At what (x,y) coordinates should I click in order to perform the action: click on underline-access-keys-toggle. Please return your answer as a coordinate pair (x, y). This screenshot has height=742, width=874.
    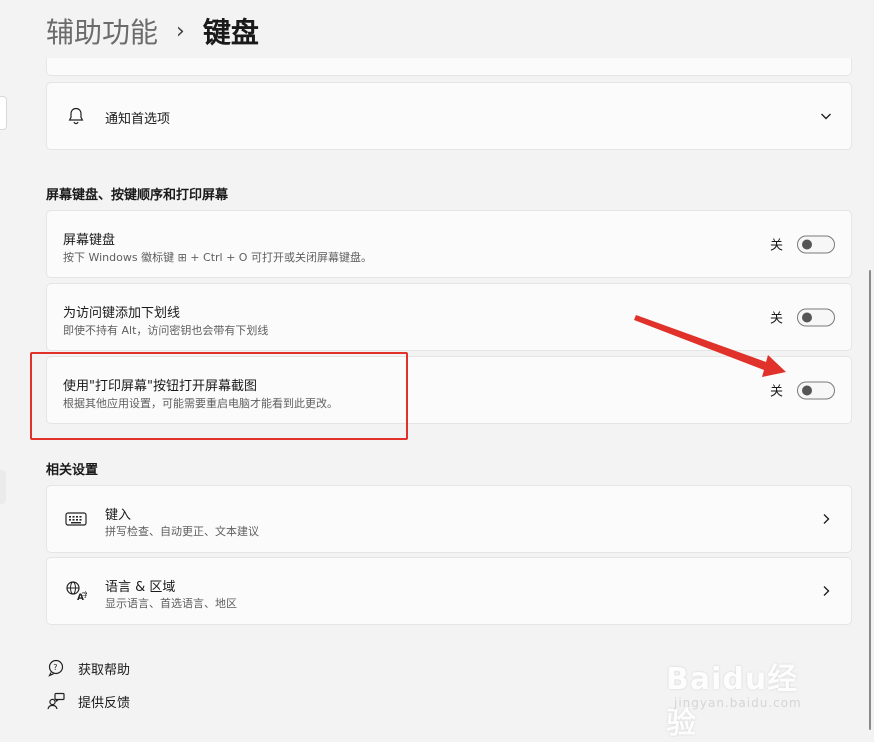
    Looking at the image, I should click on (816, 317).